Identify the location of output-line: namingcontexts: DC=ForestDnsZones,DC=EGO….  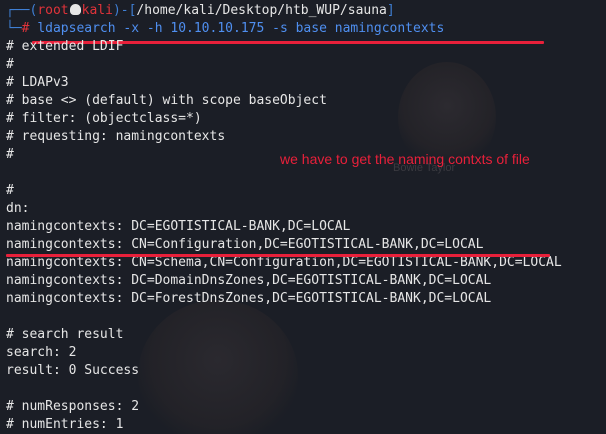
(249, 298).